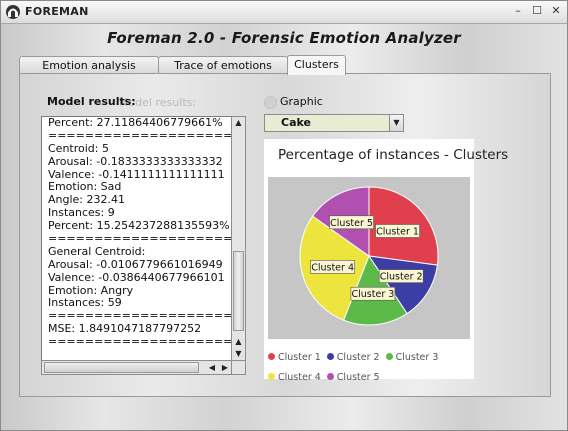  Describe the element at coordinates (397, 231) in the screenshot. I see `slice-label: Cluster 1` at that location.